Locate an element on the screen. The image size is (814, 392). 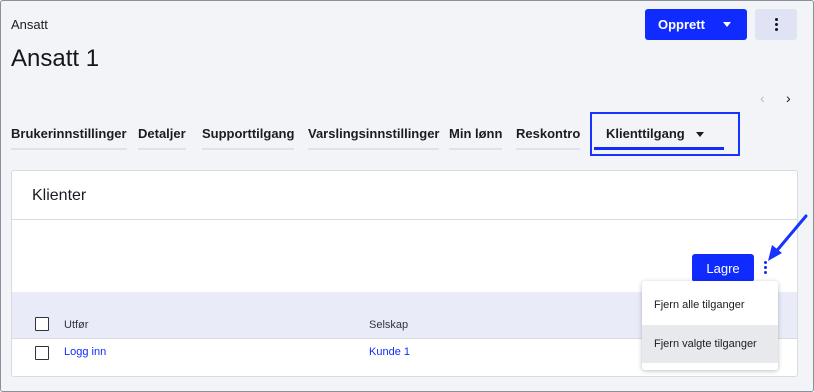
tab-supporttilgang: Supporttilgang is located at coordinates (248, 138).